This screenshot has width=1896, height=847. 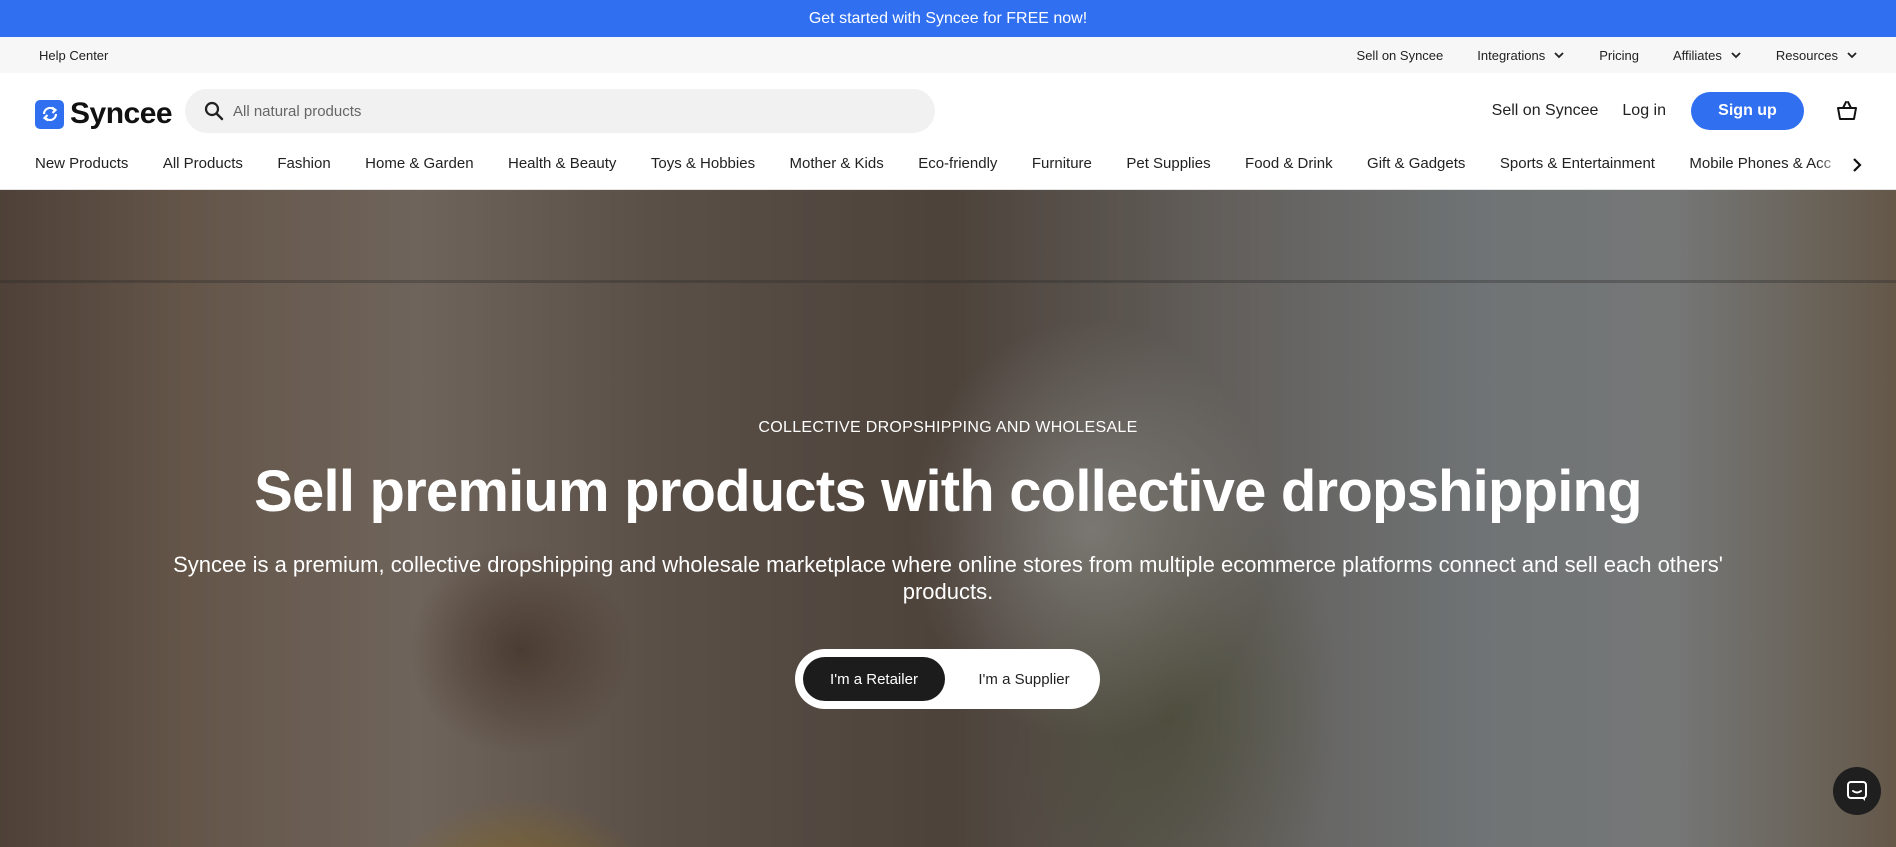 I want to click on utility-integrations-label: Integrations, so click(x=1511, y=55).